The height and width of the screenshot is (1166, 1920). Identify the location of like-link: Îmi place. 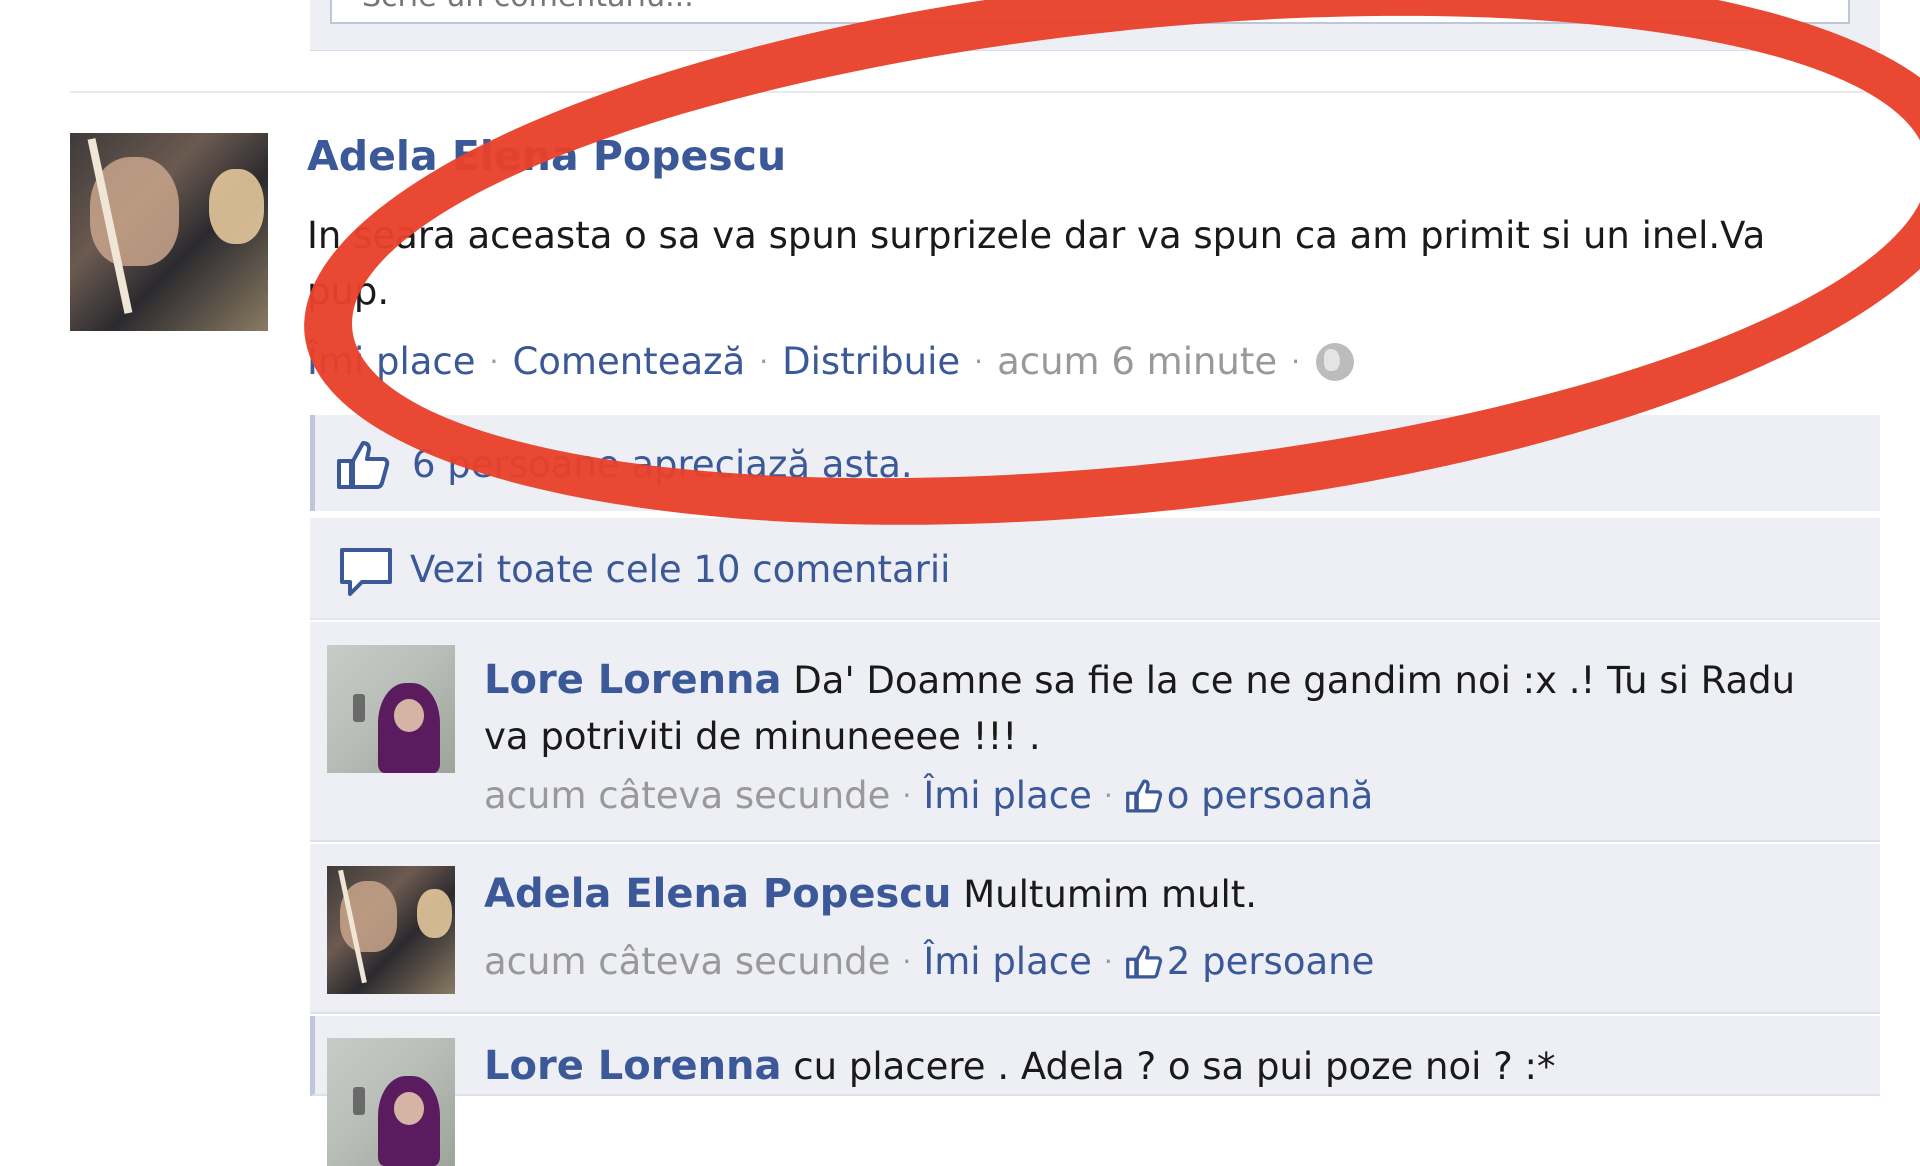
(391, 361).